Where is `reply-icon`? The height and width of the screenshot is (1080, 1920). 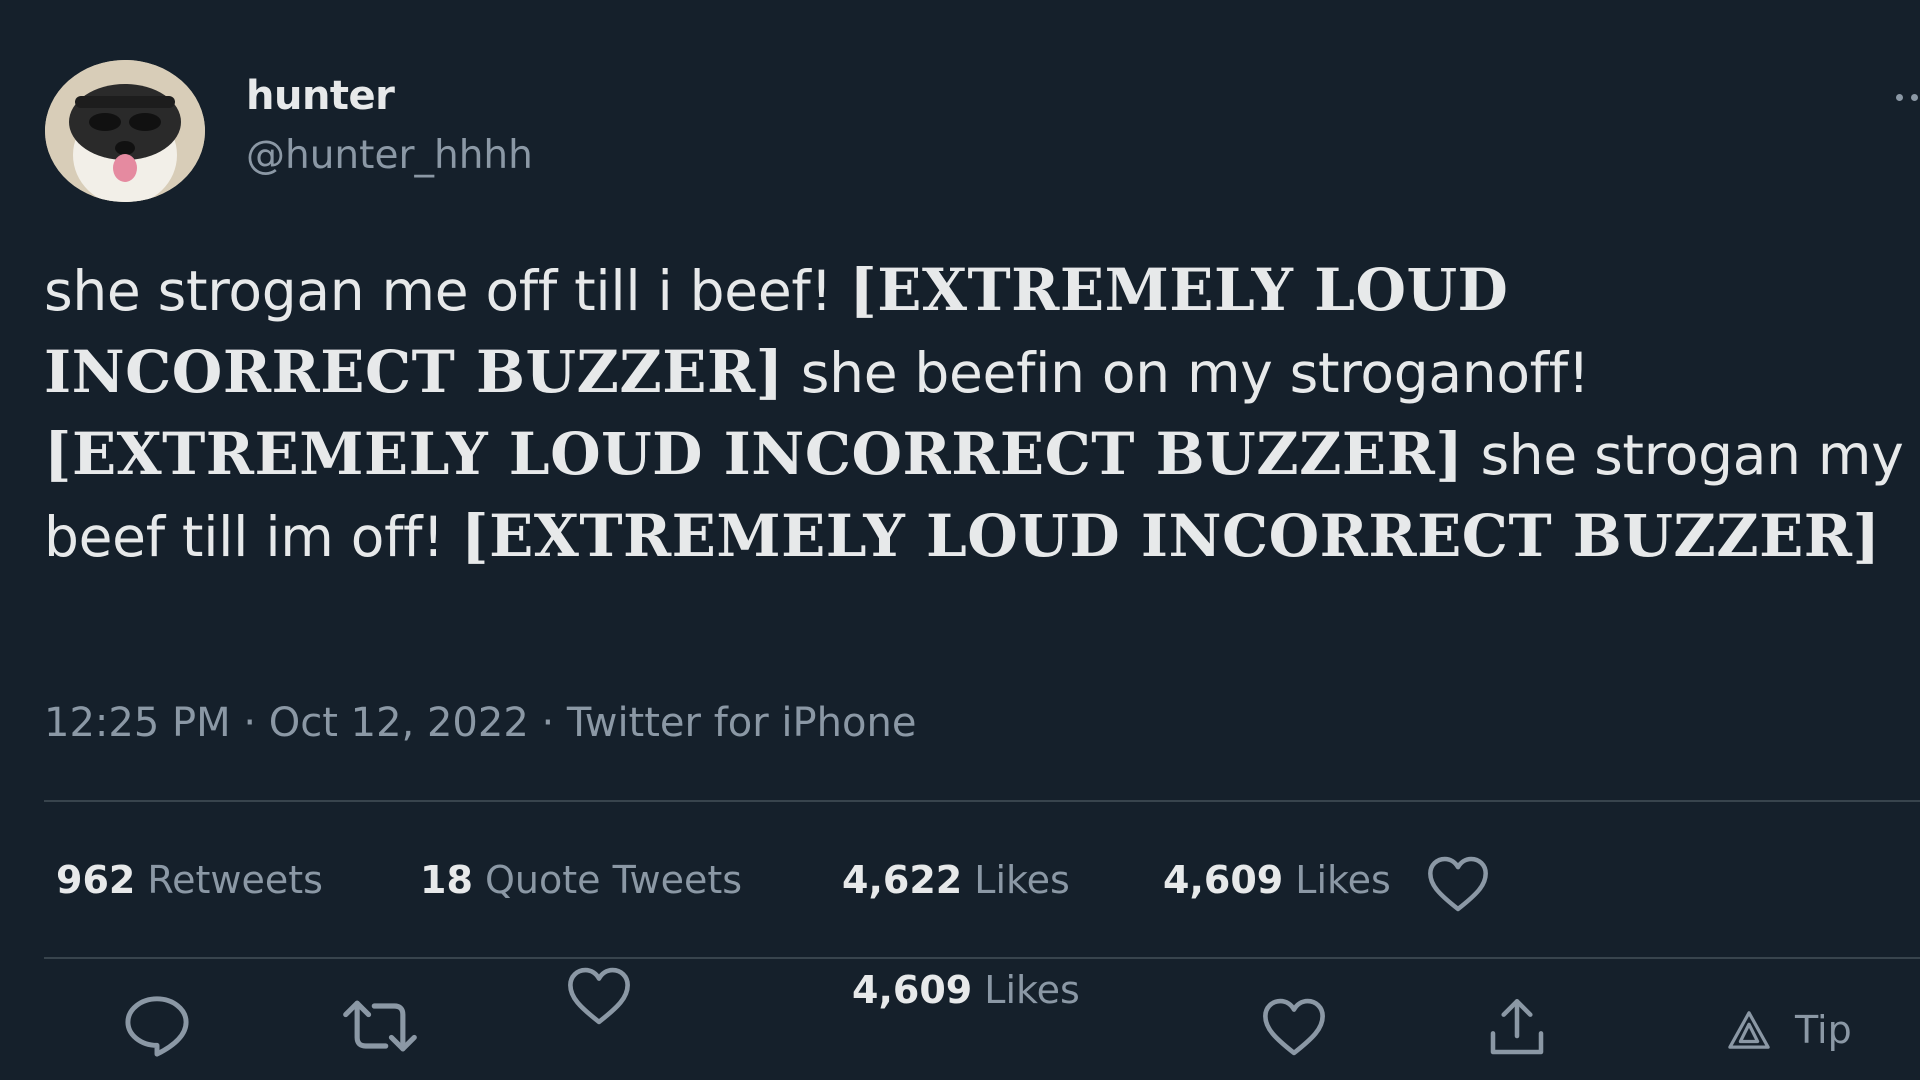 reply-icon is located at coordinates (157, 1025).